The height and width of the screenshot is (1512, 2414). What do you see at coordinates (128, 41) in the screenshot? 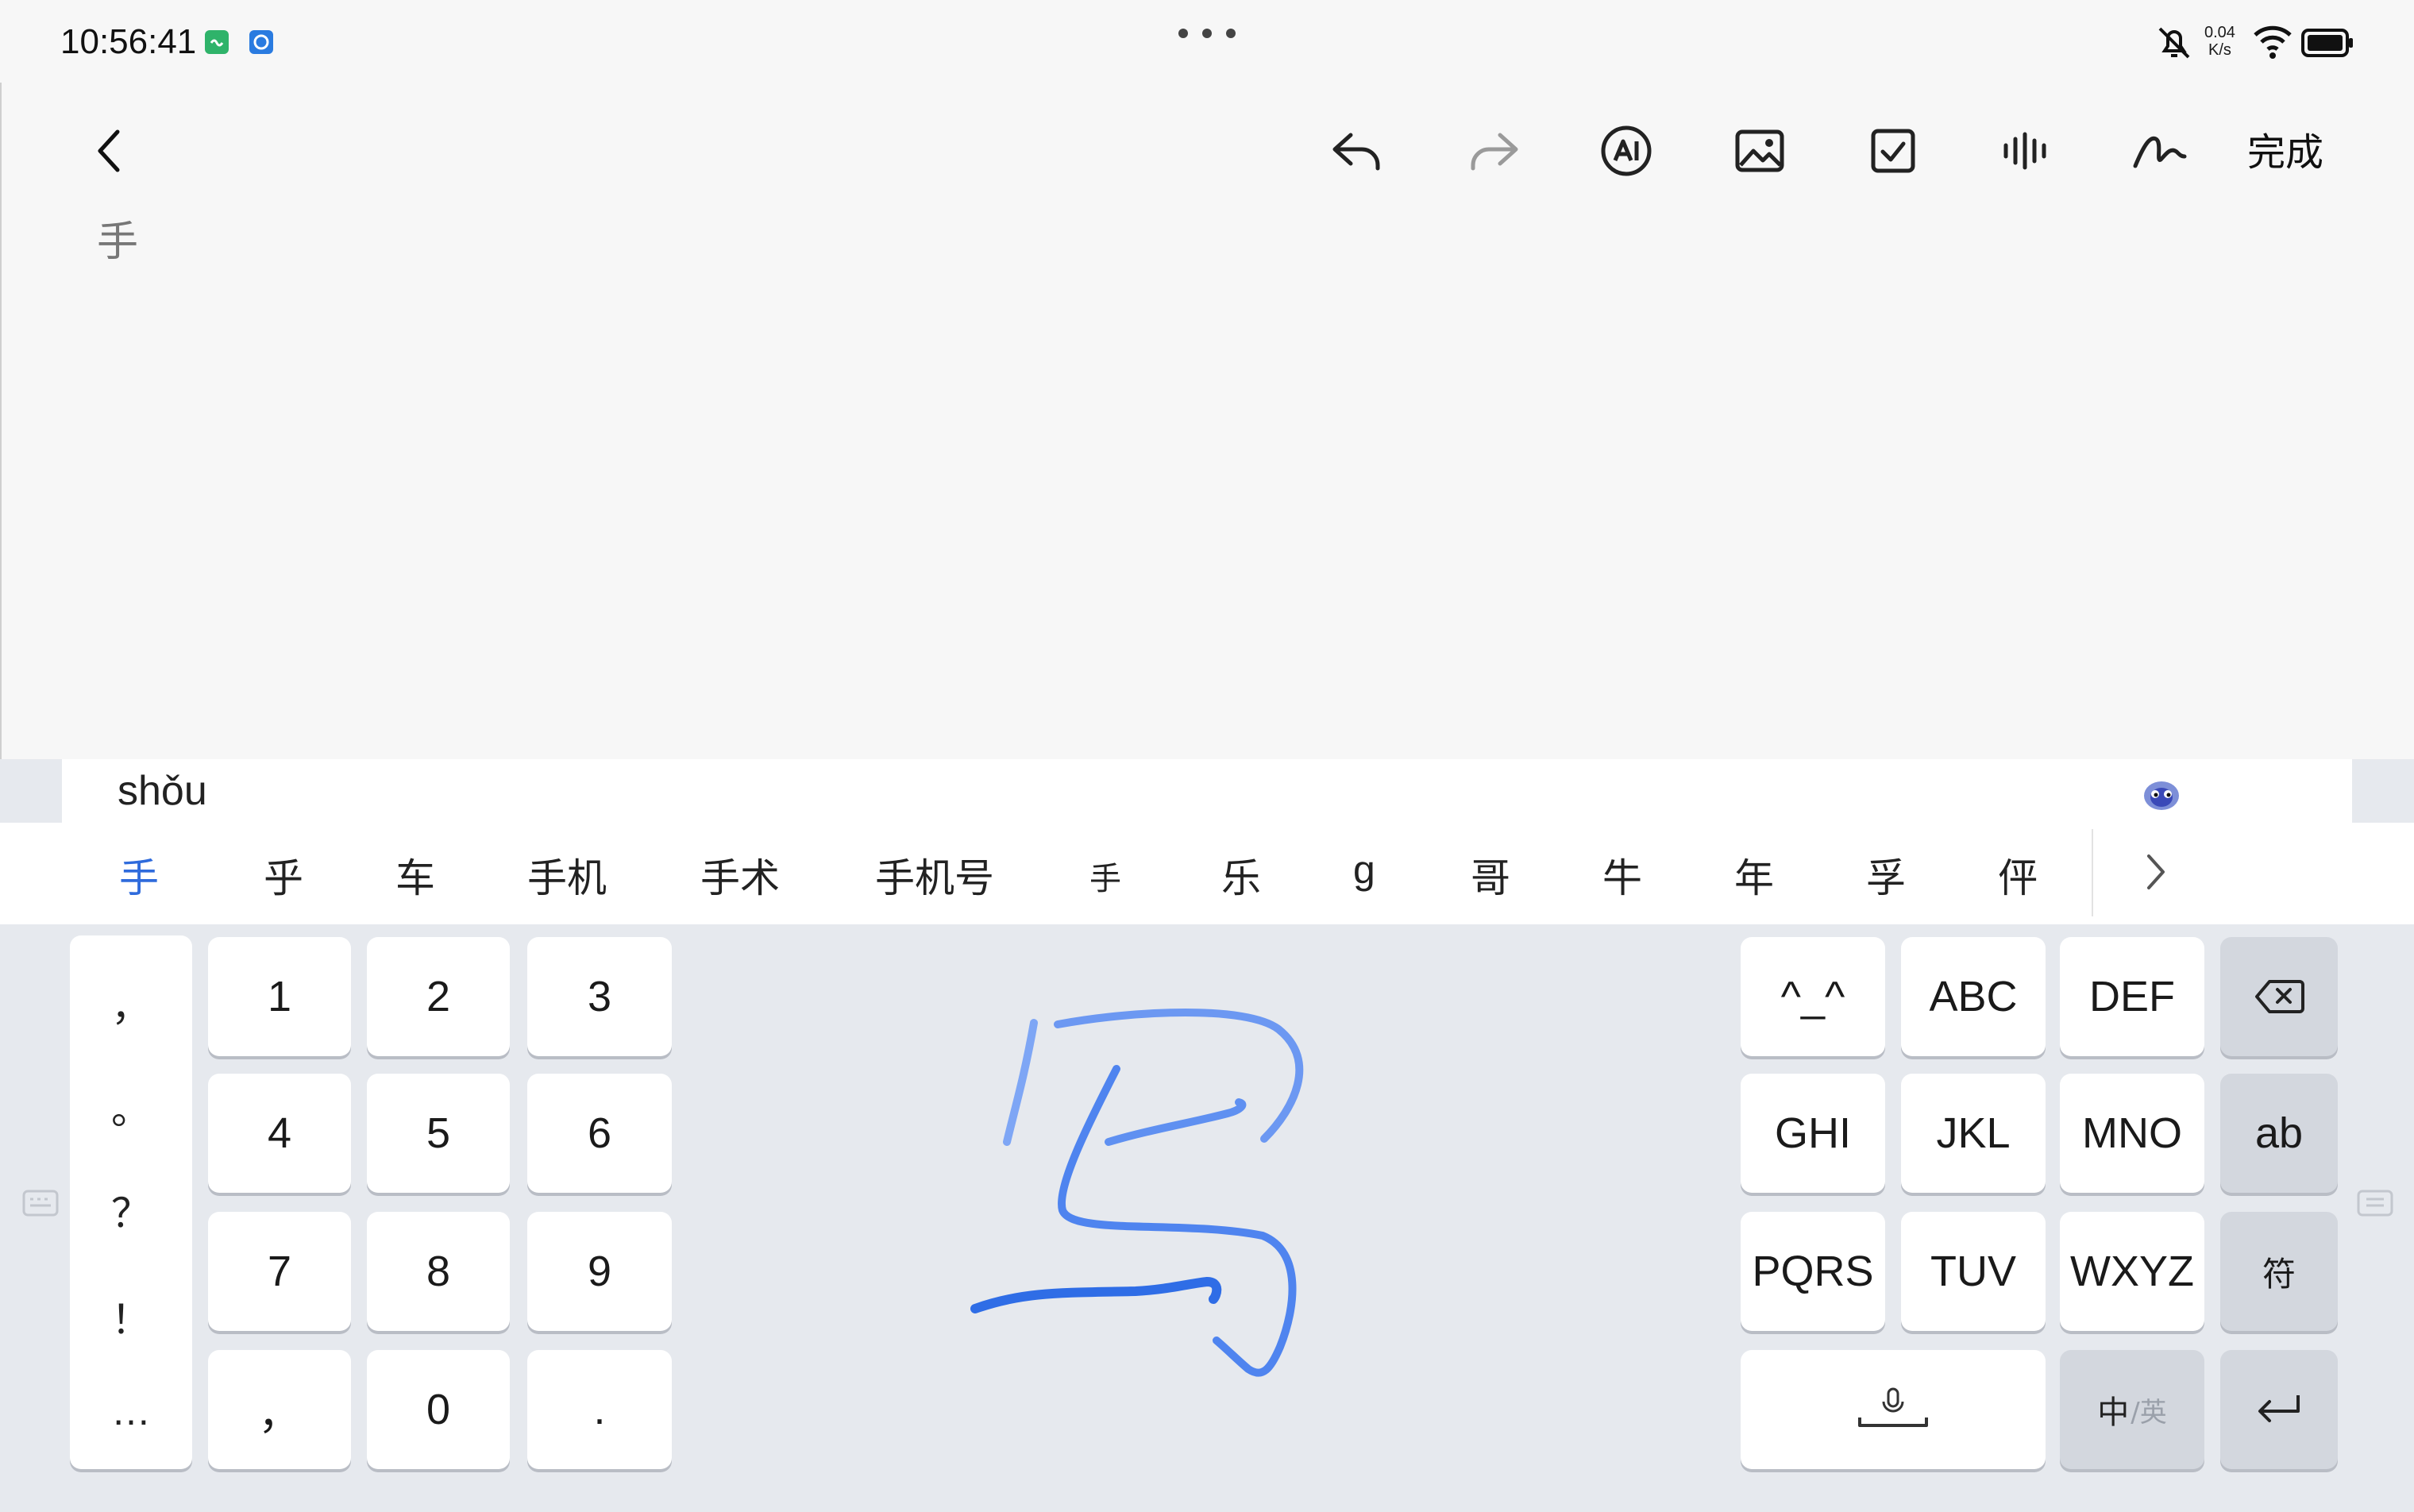
I see `status-time: 10:56:41` at bounding box center [128, 41].